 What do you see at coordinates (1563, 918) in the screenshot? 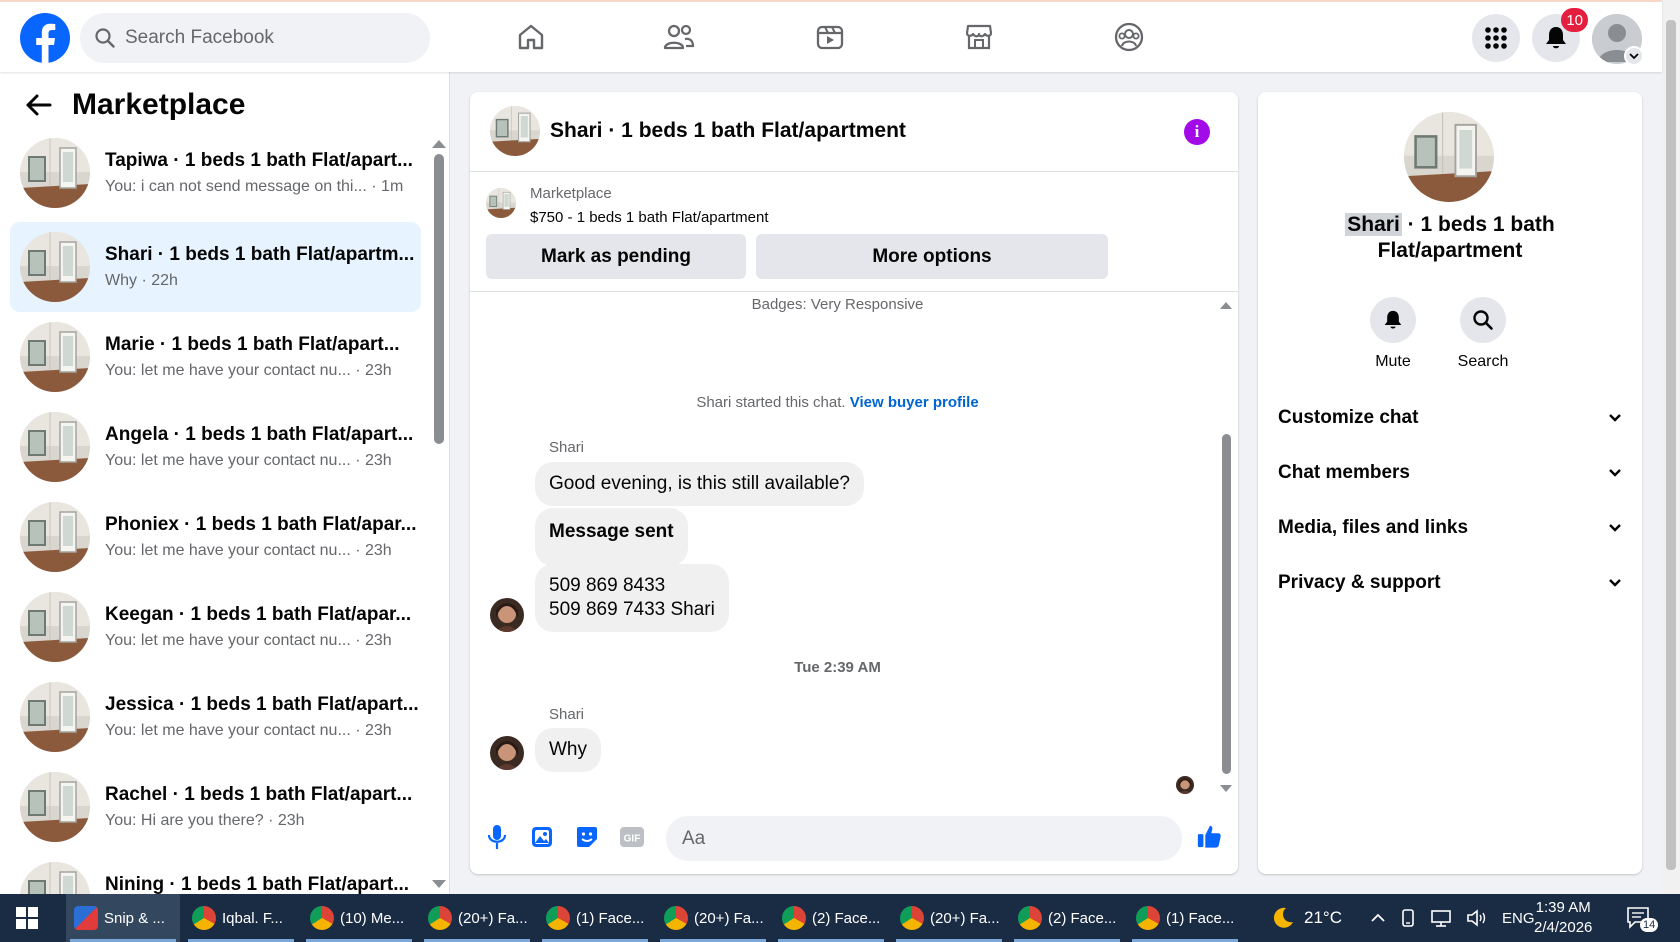
I see `system-clock: 1:39 AM 2/4/2026` at bounding box center [1563, 918].